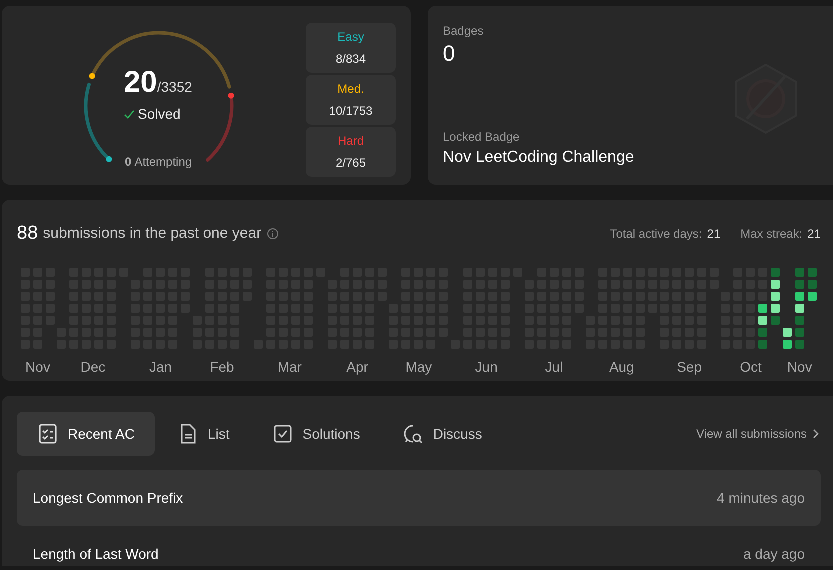 The width and height of the screenshot is (833, 570). I want to click on problem-title: Length of Last Word, so click(96, 554).